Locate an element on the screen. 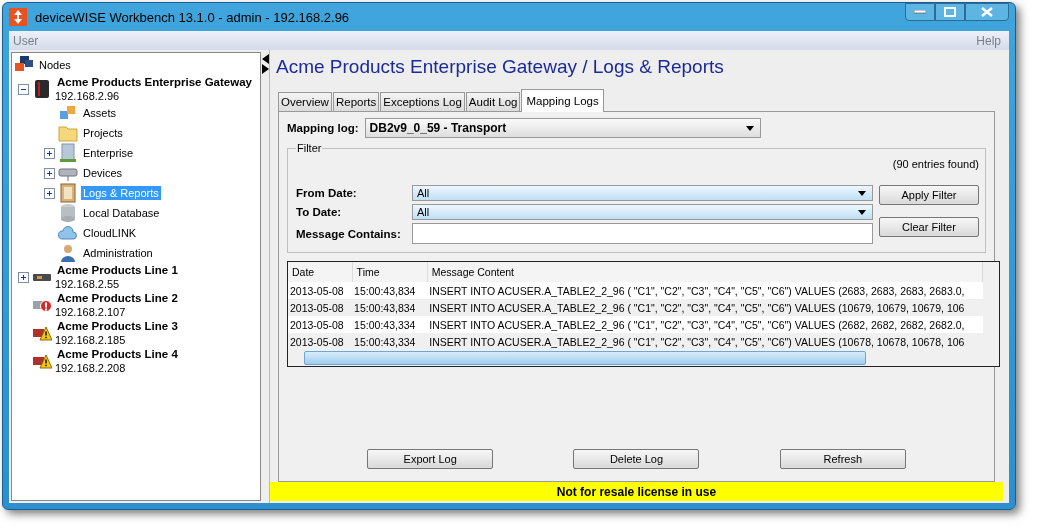 The height and width of the screenshot is (529, 1039). entries-count: (90 entries found) is located at coordinates (935, 164).